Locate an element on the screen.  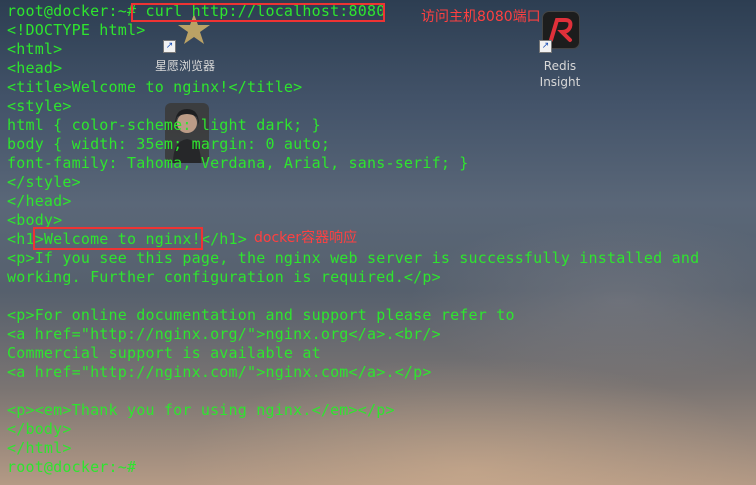
terminal-line: <!DOCTYPE html> is located at coordinates (76, 30).